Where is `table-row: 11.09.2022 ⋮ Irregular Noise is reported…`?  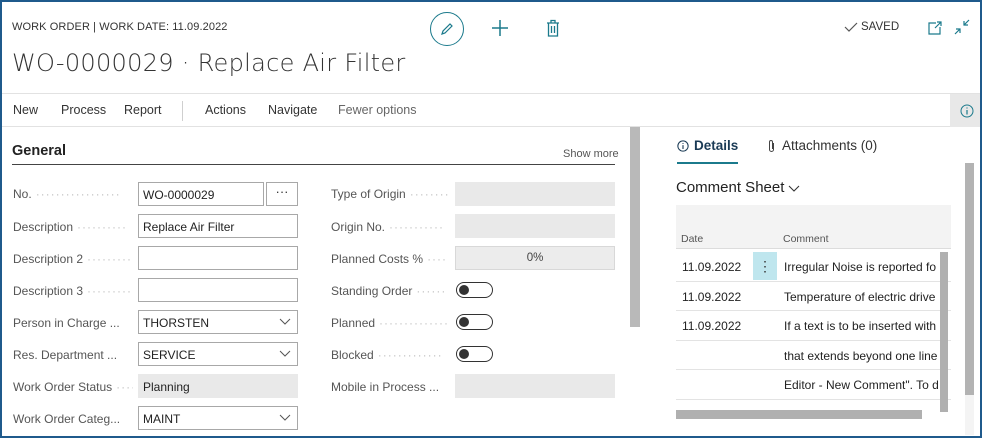
table-row: 11.09.2022 ⋮ Irregular Noise is reported… is located at coordinates (813, 267).